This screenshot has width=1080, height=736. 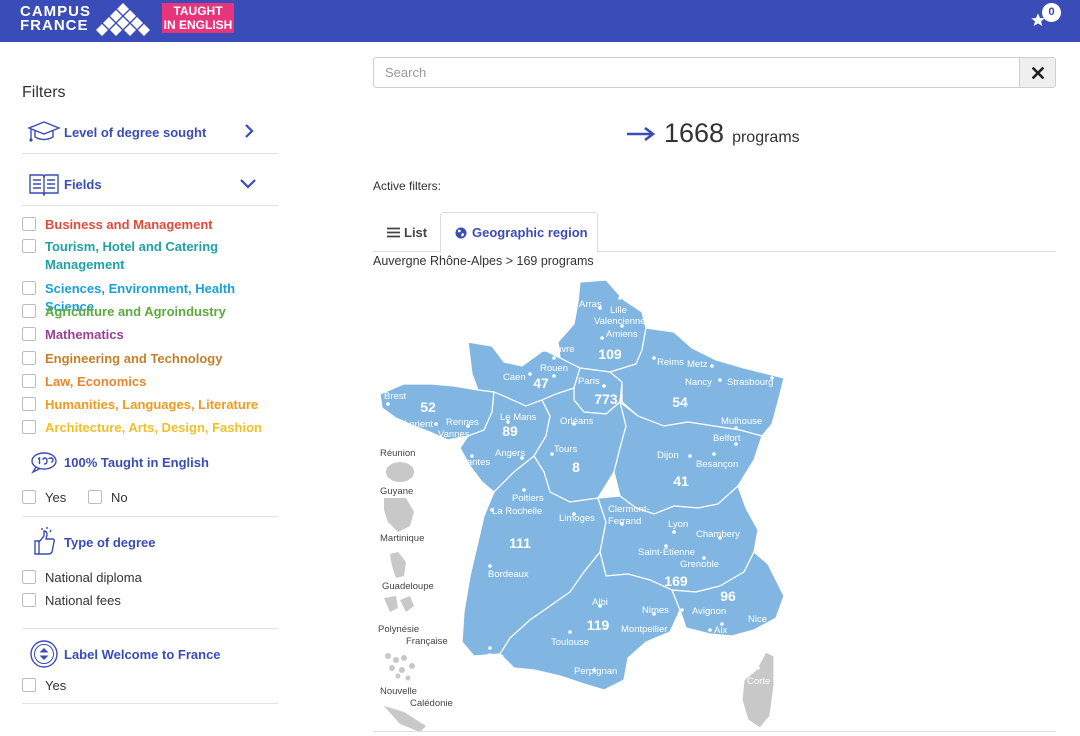 I want to click on favorites-count-badge: 0, so click(x=1051, y=12).